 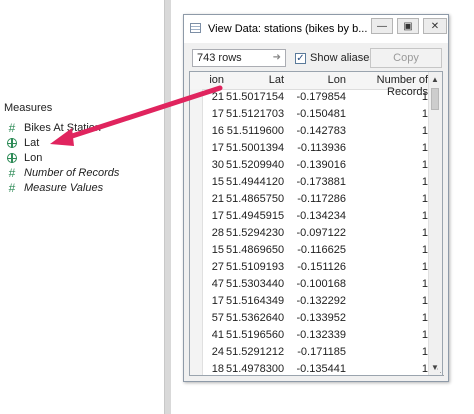 I want to click on measure-bikes-at-station: # Bikes At Station, so click(x=53, y=127).